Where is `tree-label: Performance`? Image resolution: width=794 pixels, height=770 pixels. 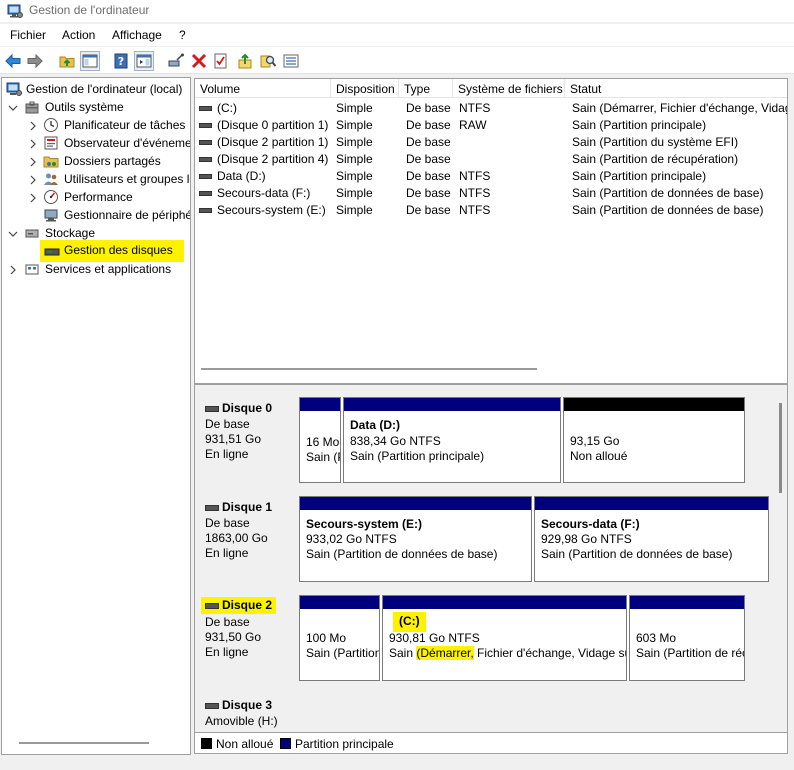
tree-label: Performance is located at coordinates (98, 197).